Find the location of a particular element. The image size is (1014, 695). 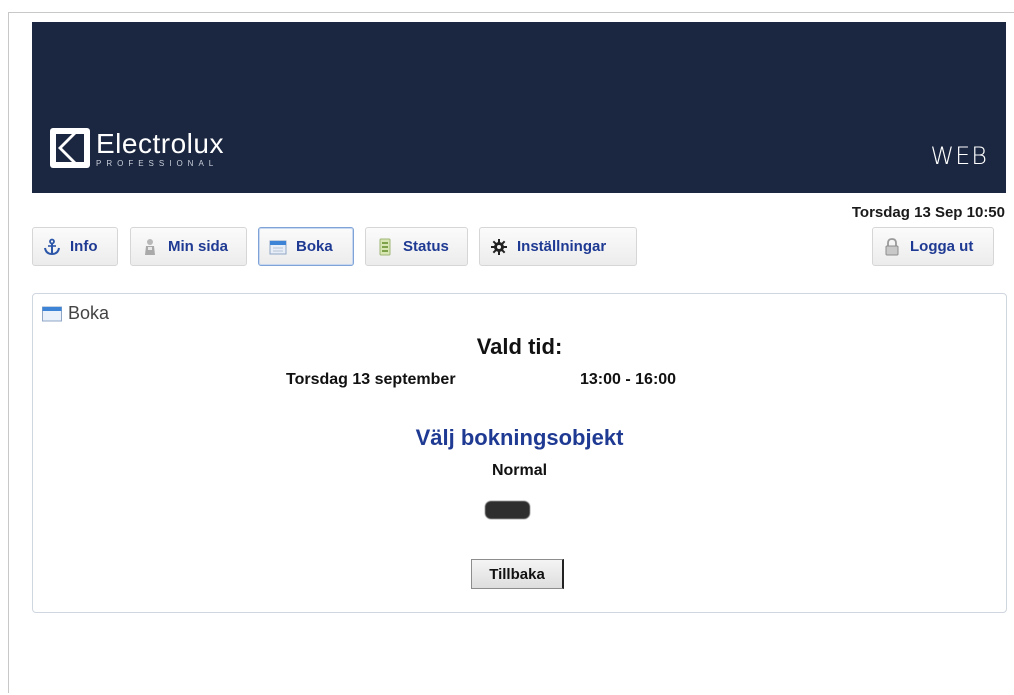

choose-object-heading: Välj bokningsobjekt is located at coordinates (519, 437).